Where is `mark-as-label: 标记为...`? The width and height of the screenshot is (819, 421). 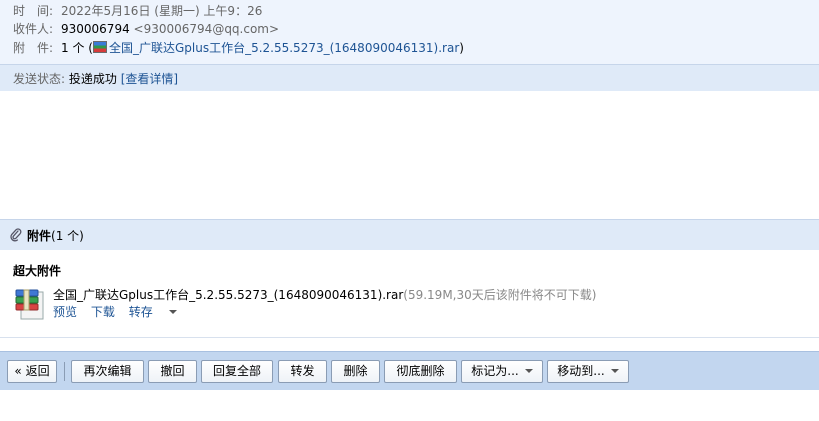
mark-as-label: 标记为... is located at coordinates (495, 371).